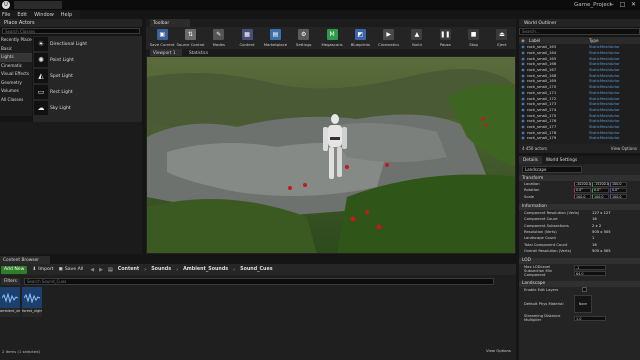  I want to click on save-current-button: ▣ Save Current, so click(162, 38).